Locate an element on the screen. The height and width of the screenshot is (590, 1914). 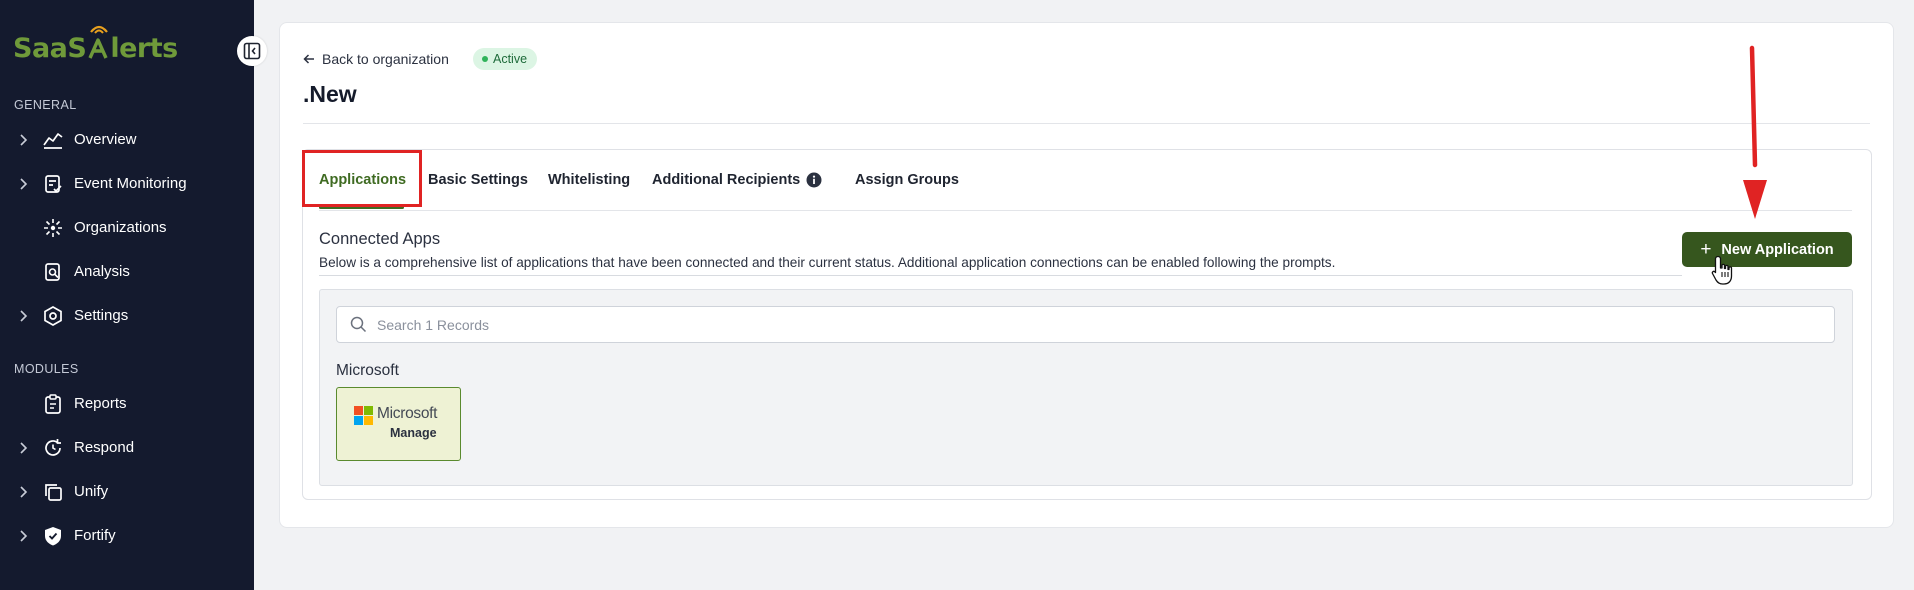
sidebar-item-label: Fortify is located at coordinates (95, 535).